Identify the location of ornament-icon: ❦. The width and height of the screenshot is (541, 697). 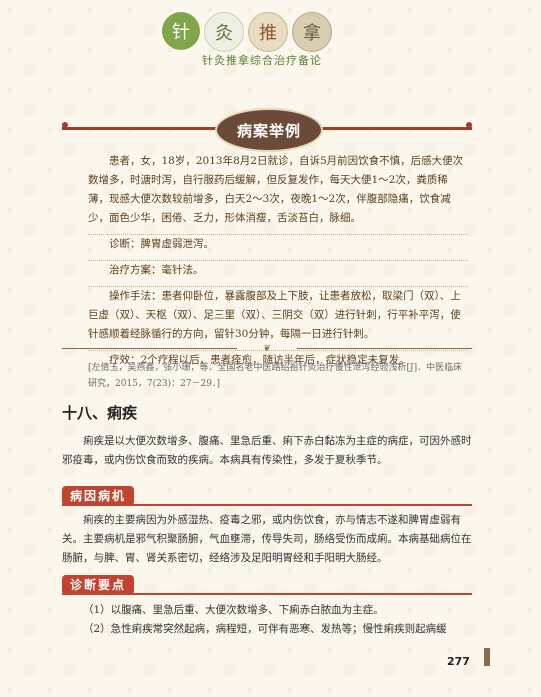
(267, 349).